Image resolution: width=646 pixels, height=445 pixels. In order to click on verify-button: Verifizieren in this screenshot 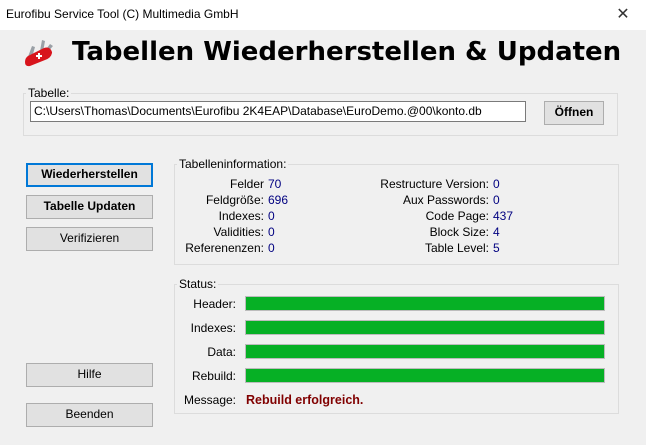, I will do `click(89, 239)`.